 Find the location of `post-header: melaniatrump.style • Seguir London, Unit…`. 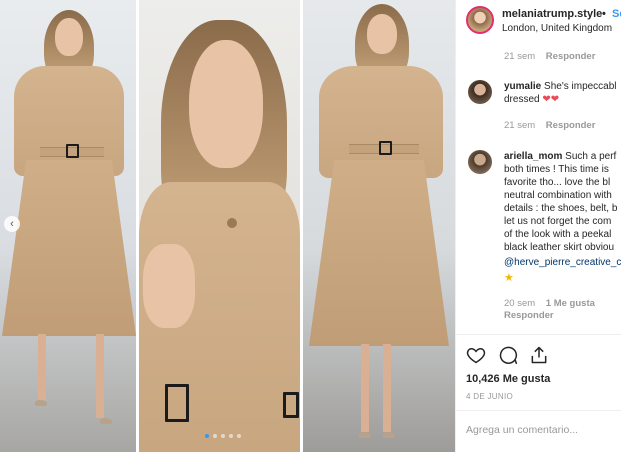

post-header: melaniatrump.style • Seguir London, Unit… is located at coordinates (538, 24).